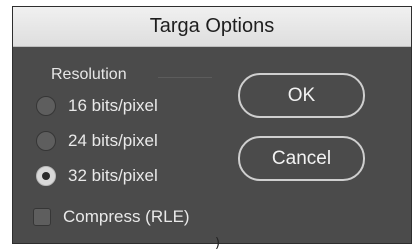 The image size is (412, 251). I want to click on compress-rle-label: Compress (RLE), so click(126, 216).